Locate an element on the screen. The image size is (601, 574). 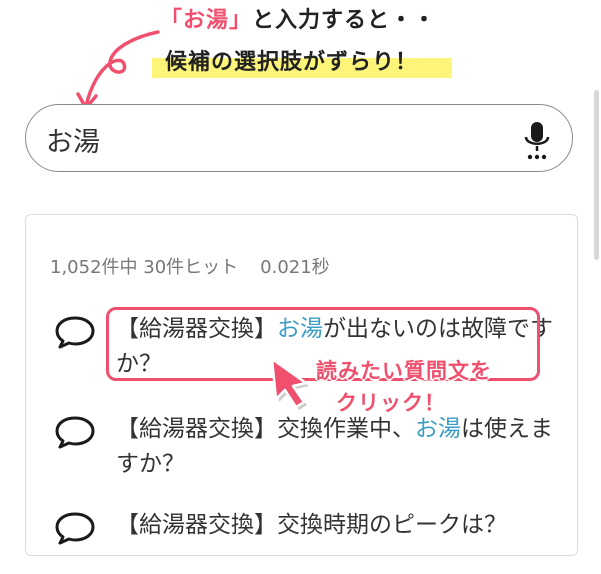
cursor-icon is located at coordinates (289, 383).